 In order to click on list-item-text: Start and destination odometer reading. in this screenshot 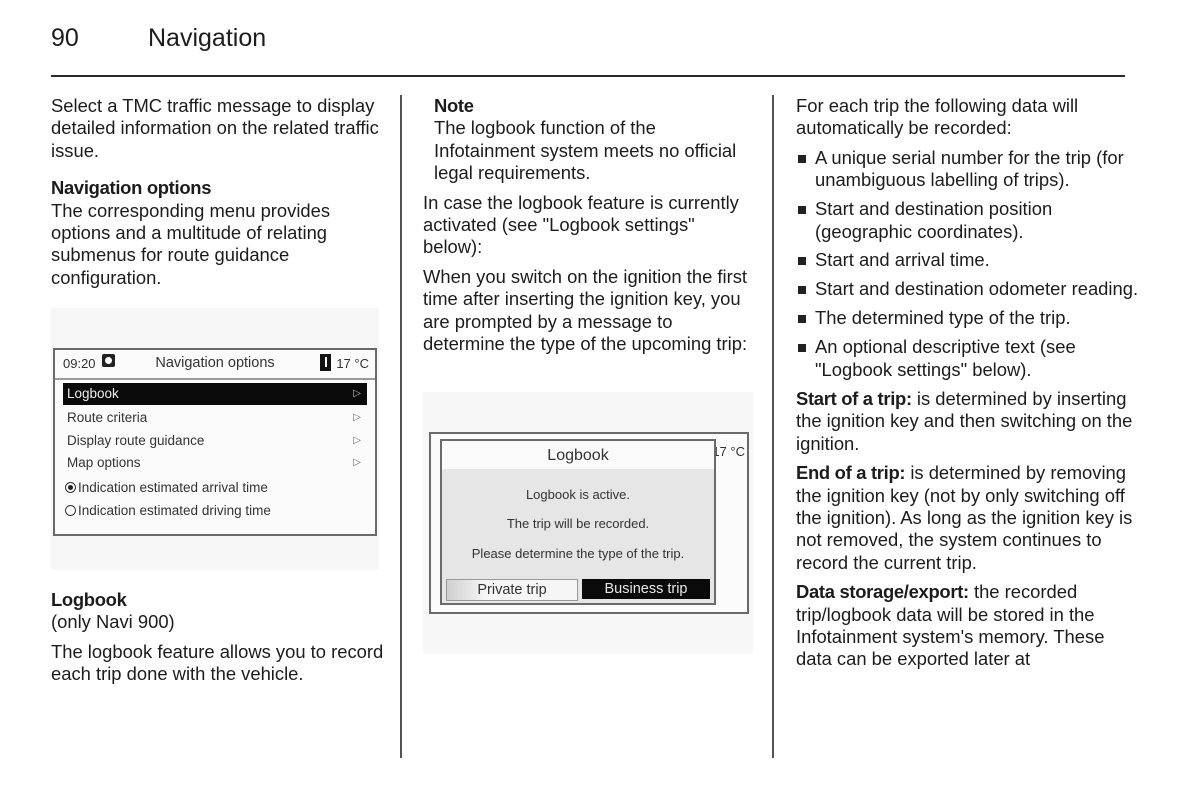, I will do `click(977, 289)`.